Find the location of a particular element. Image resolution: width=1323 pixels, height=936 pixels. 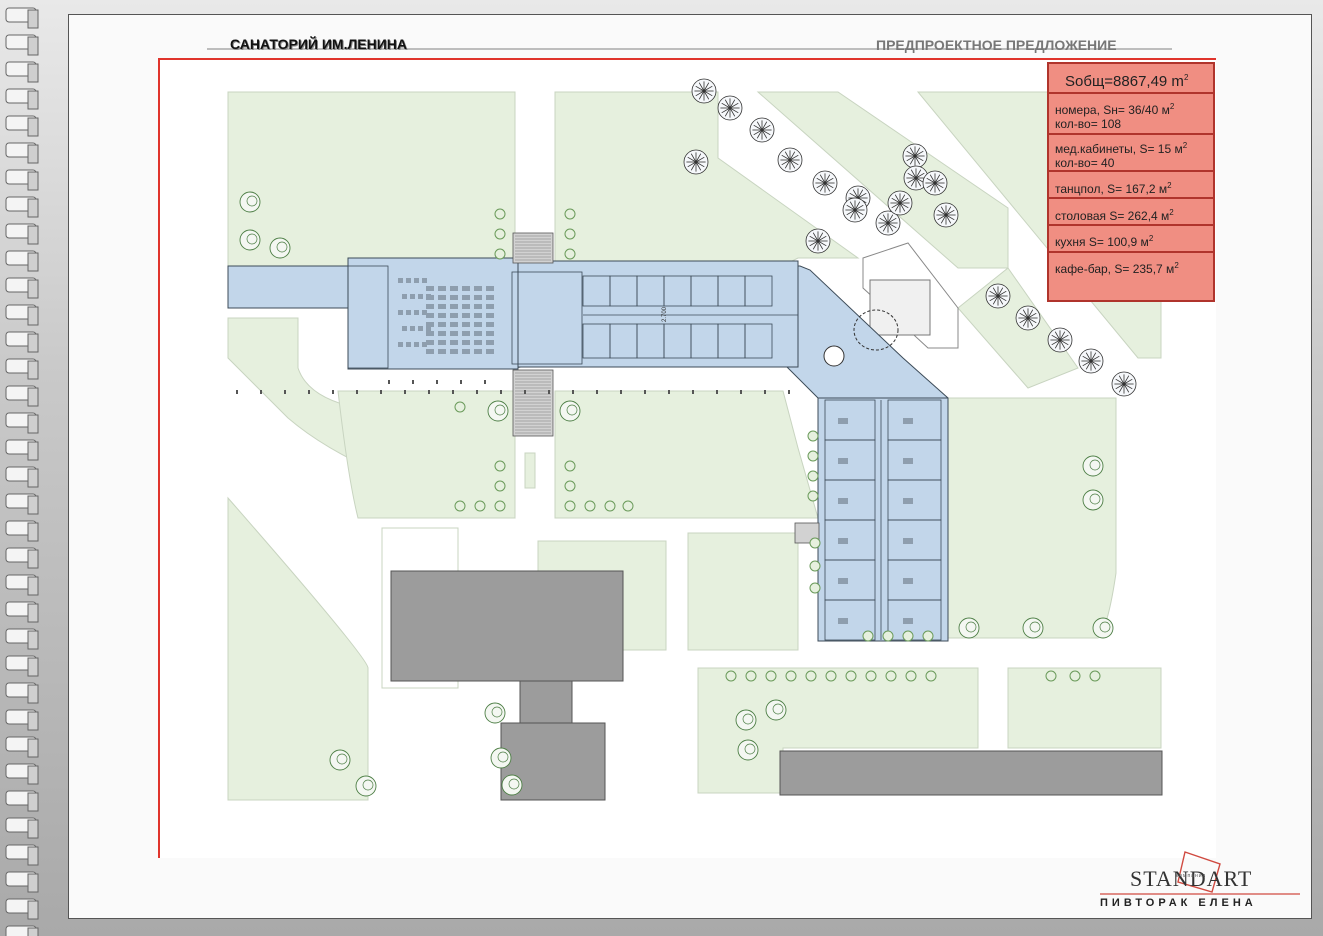

gallery-west is located at coordinates (288, 287).